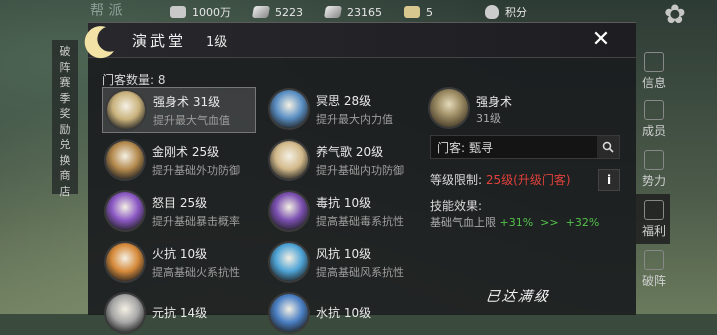  What do you see at coordinates (200, 12) in the screenshot?
I see `resource-coin: 1000万` at bounding box center [200, 12].